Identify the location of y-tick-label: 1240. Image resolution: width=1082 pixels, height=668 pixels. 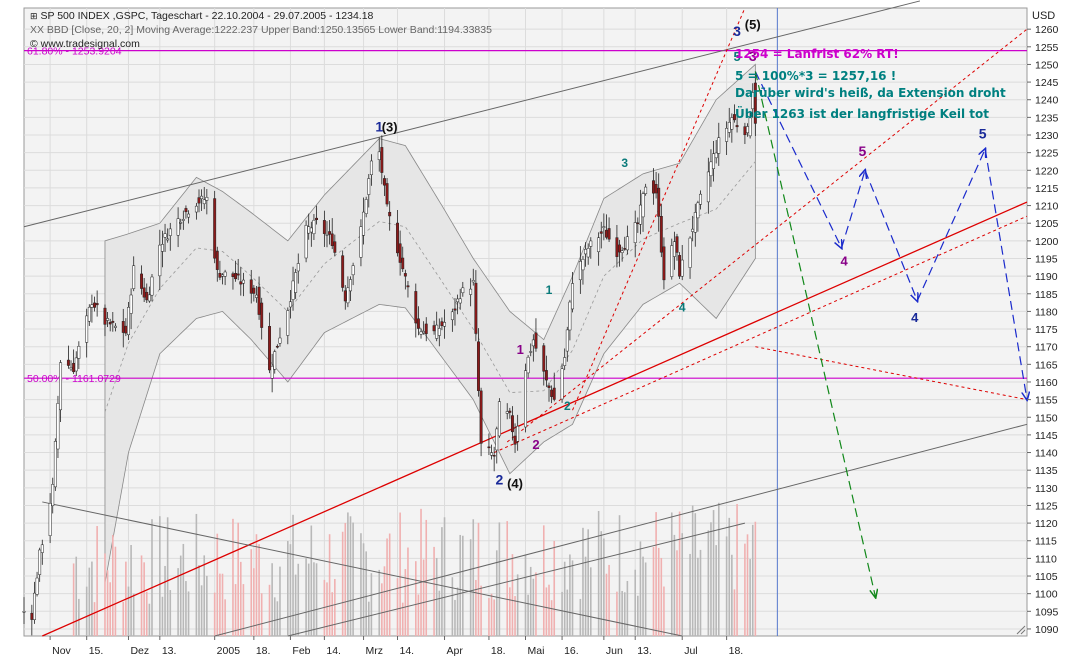
(1047, 101).